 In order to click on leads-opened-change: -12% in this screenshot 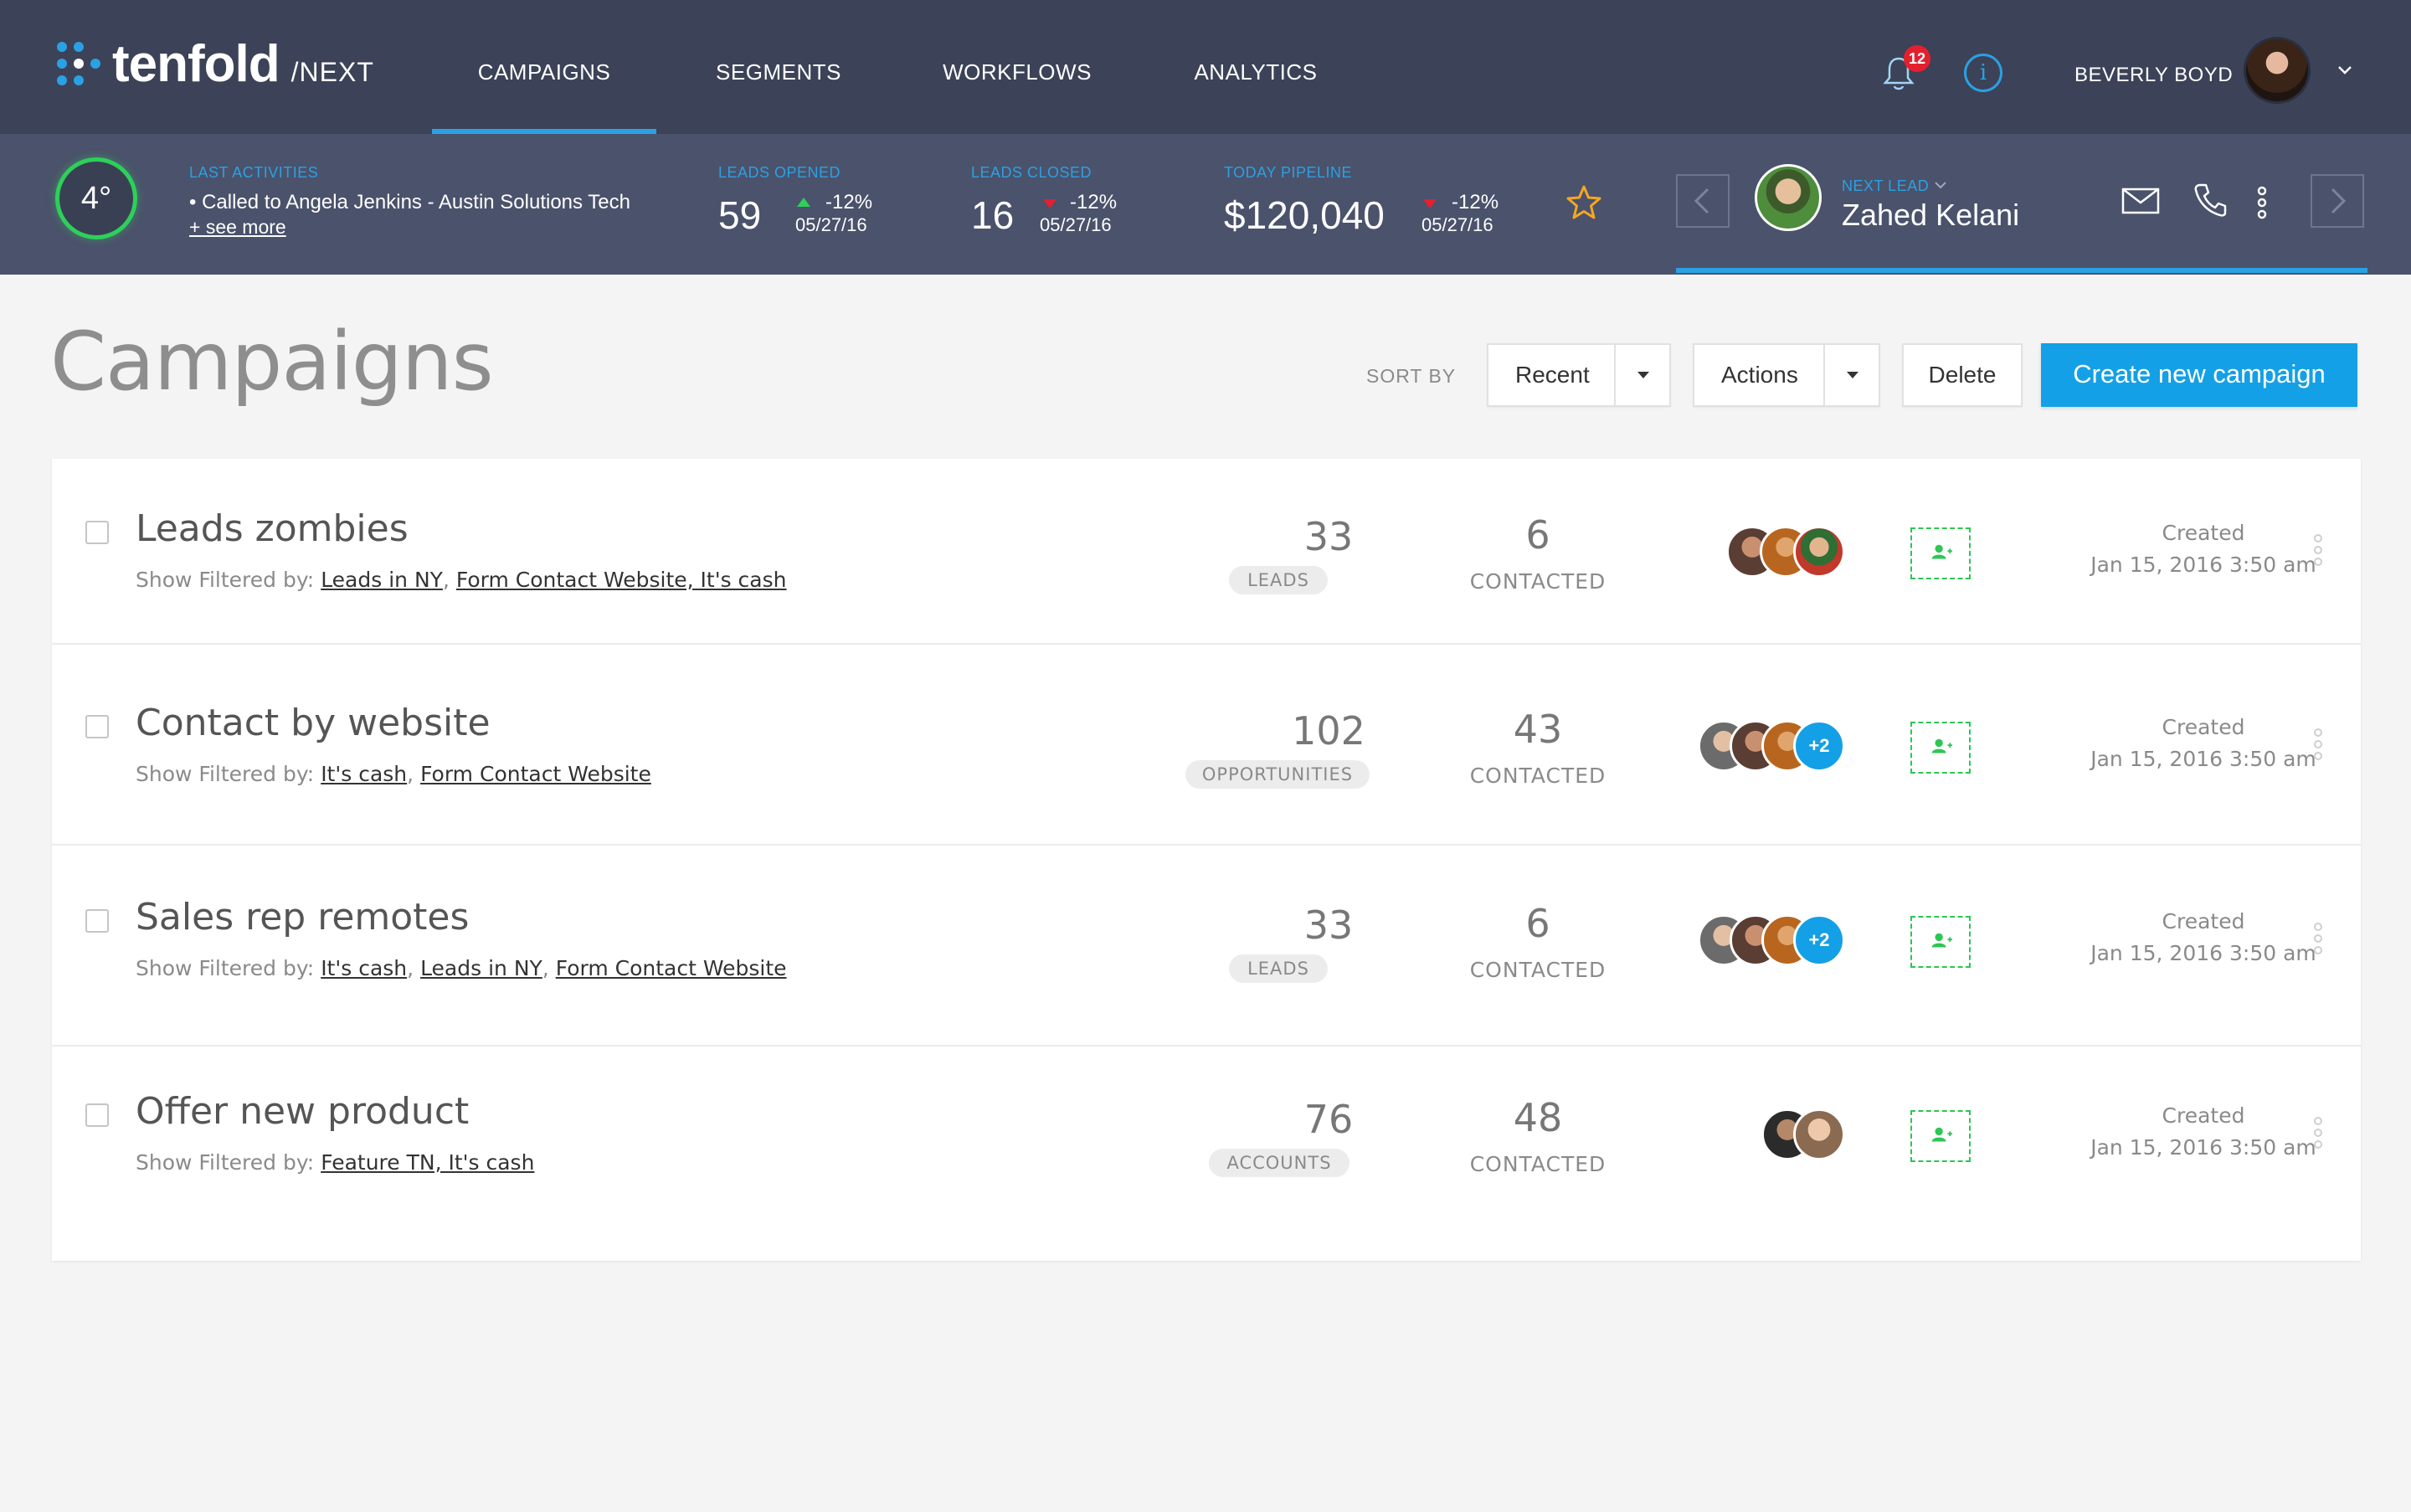, I will do `click(849, 202)`.